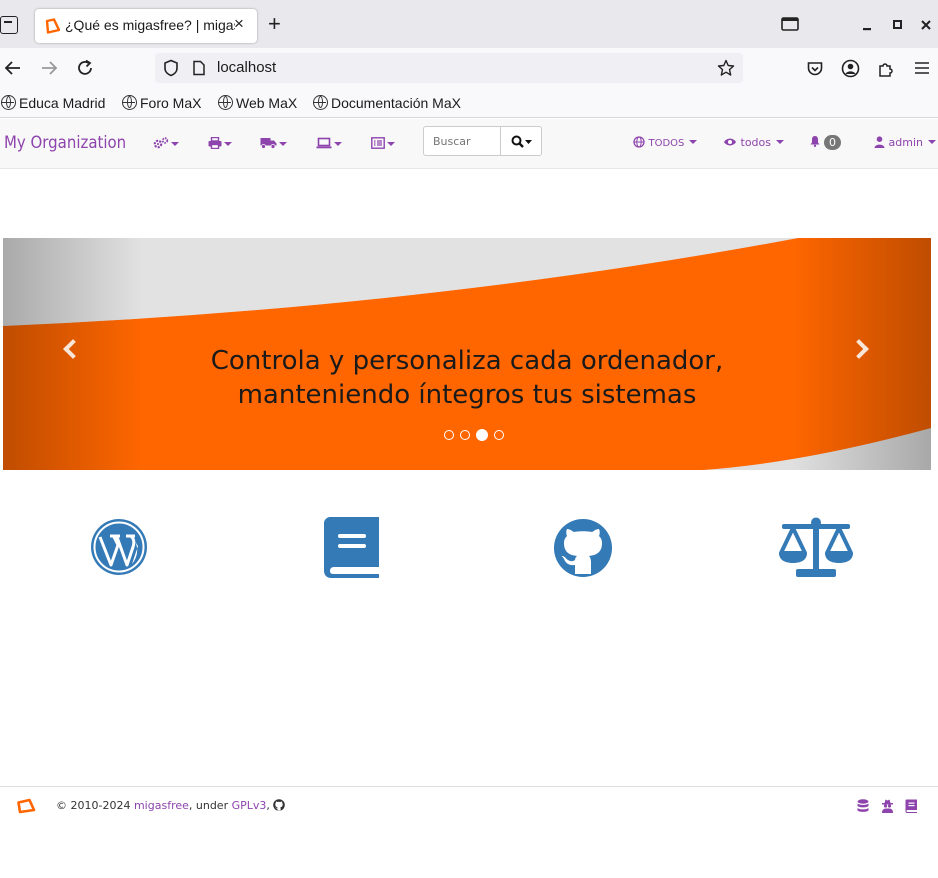 Image resolution: width=938 pixels, height=878 pixels. I want to click on search-button, so click(521, 141).